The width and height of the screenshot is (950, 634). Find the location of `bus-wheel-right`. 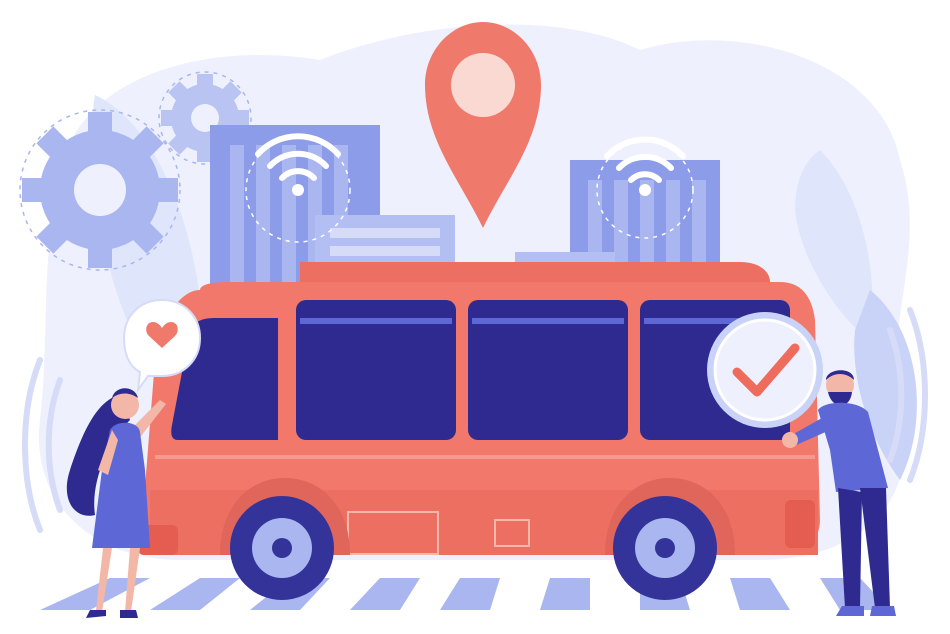

bus-wheel-right is located at coordinates (665, 548).